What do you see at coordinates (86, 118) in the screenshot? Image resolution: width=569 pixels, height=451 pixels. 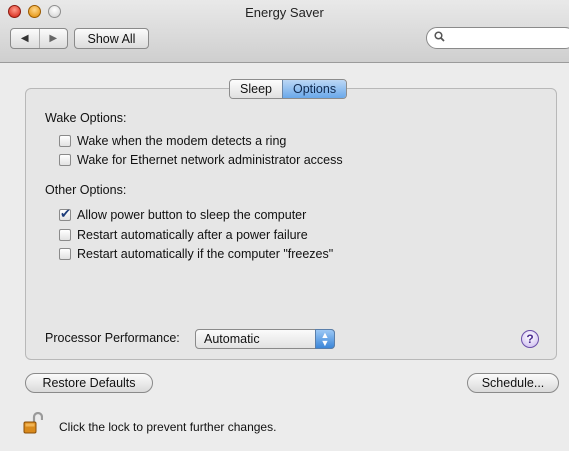 I see `wake-options-heading: Wake Options:` at bounding box center [86, 118].